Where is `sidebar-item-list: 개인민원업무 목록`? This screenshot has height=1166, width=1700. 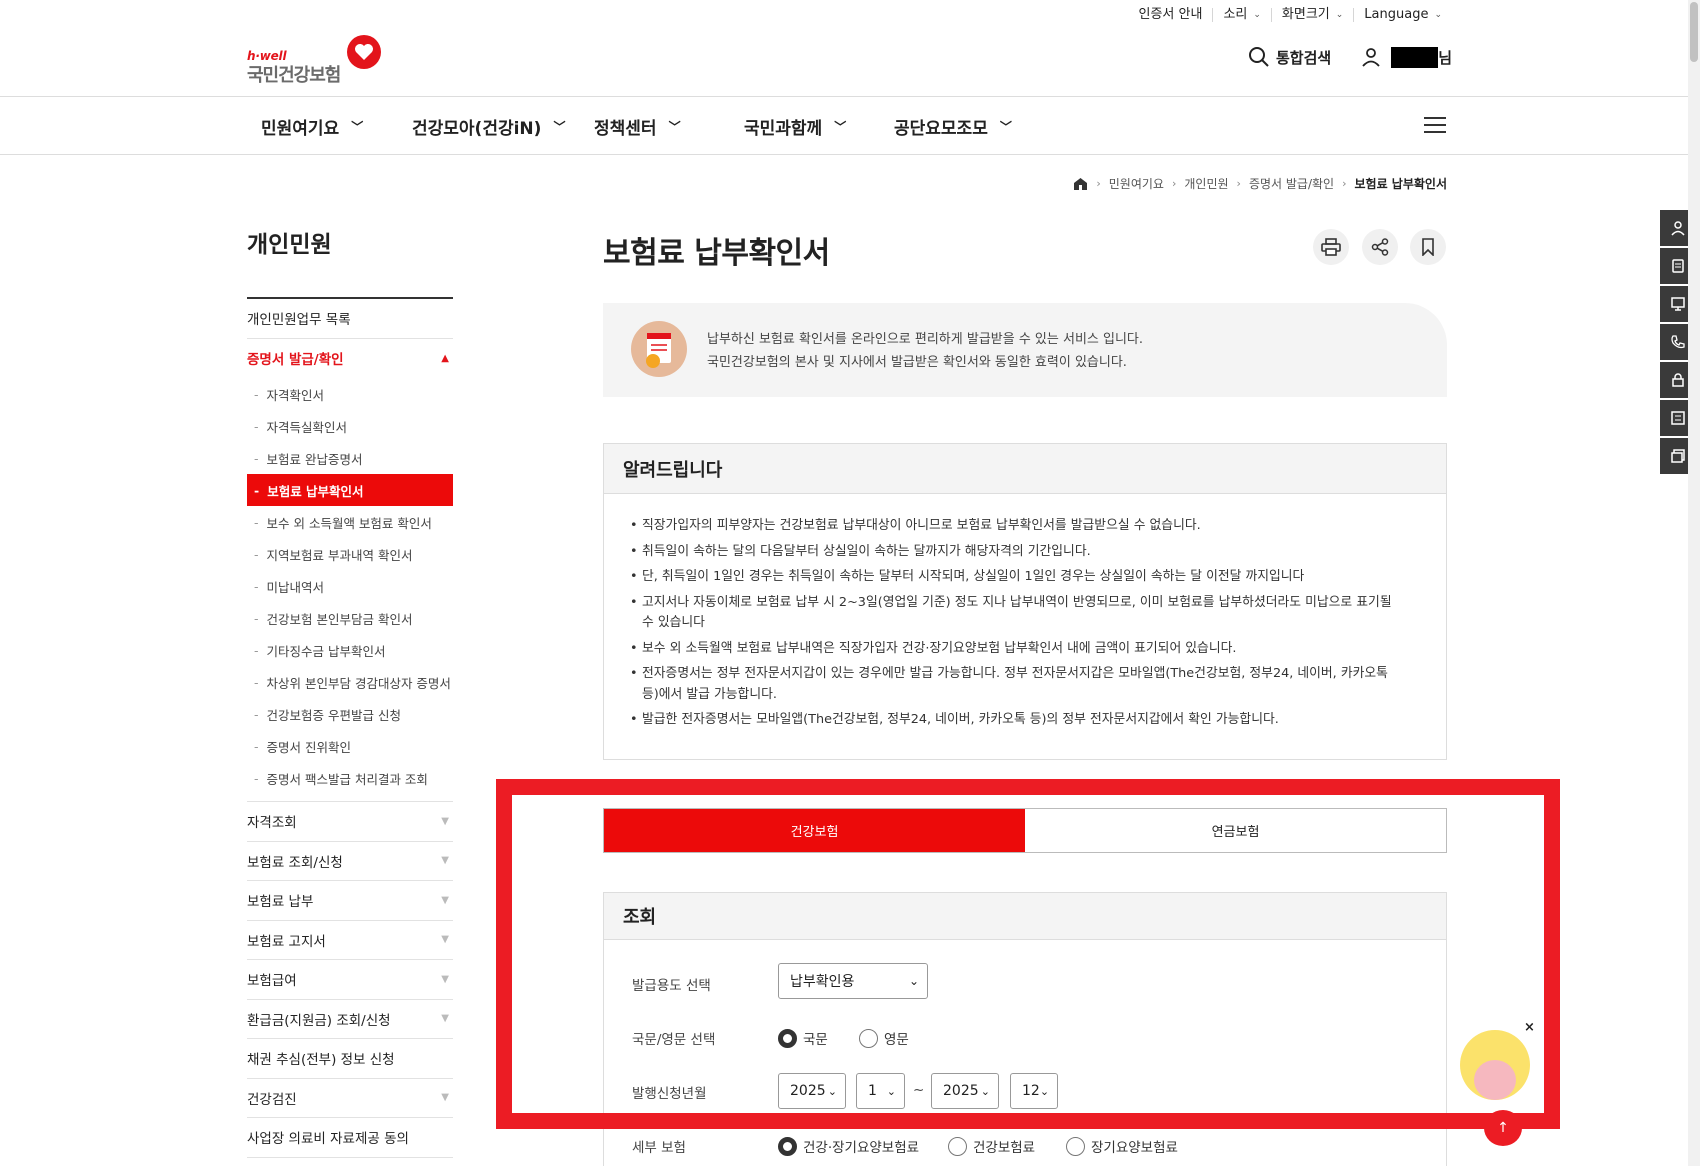 sidebar-item-list: 개인민원업무 목록 is located at coordinates (350, 319).